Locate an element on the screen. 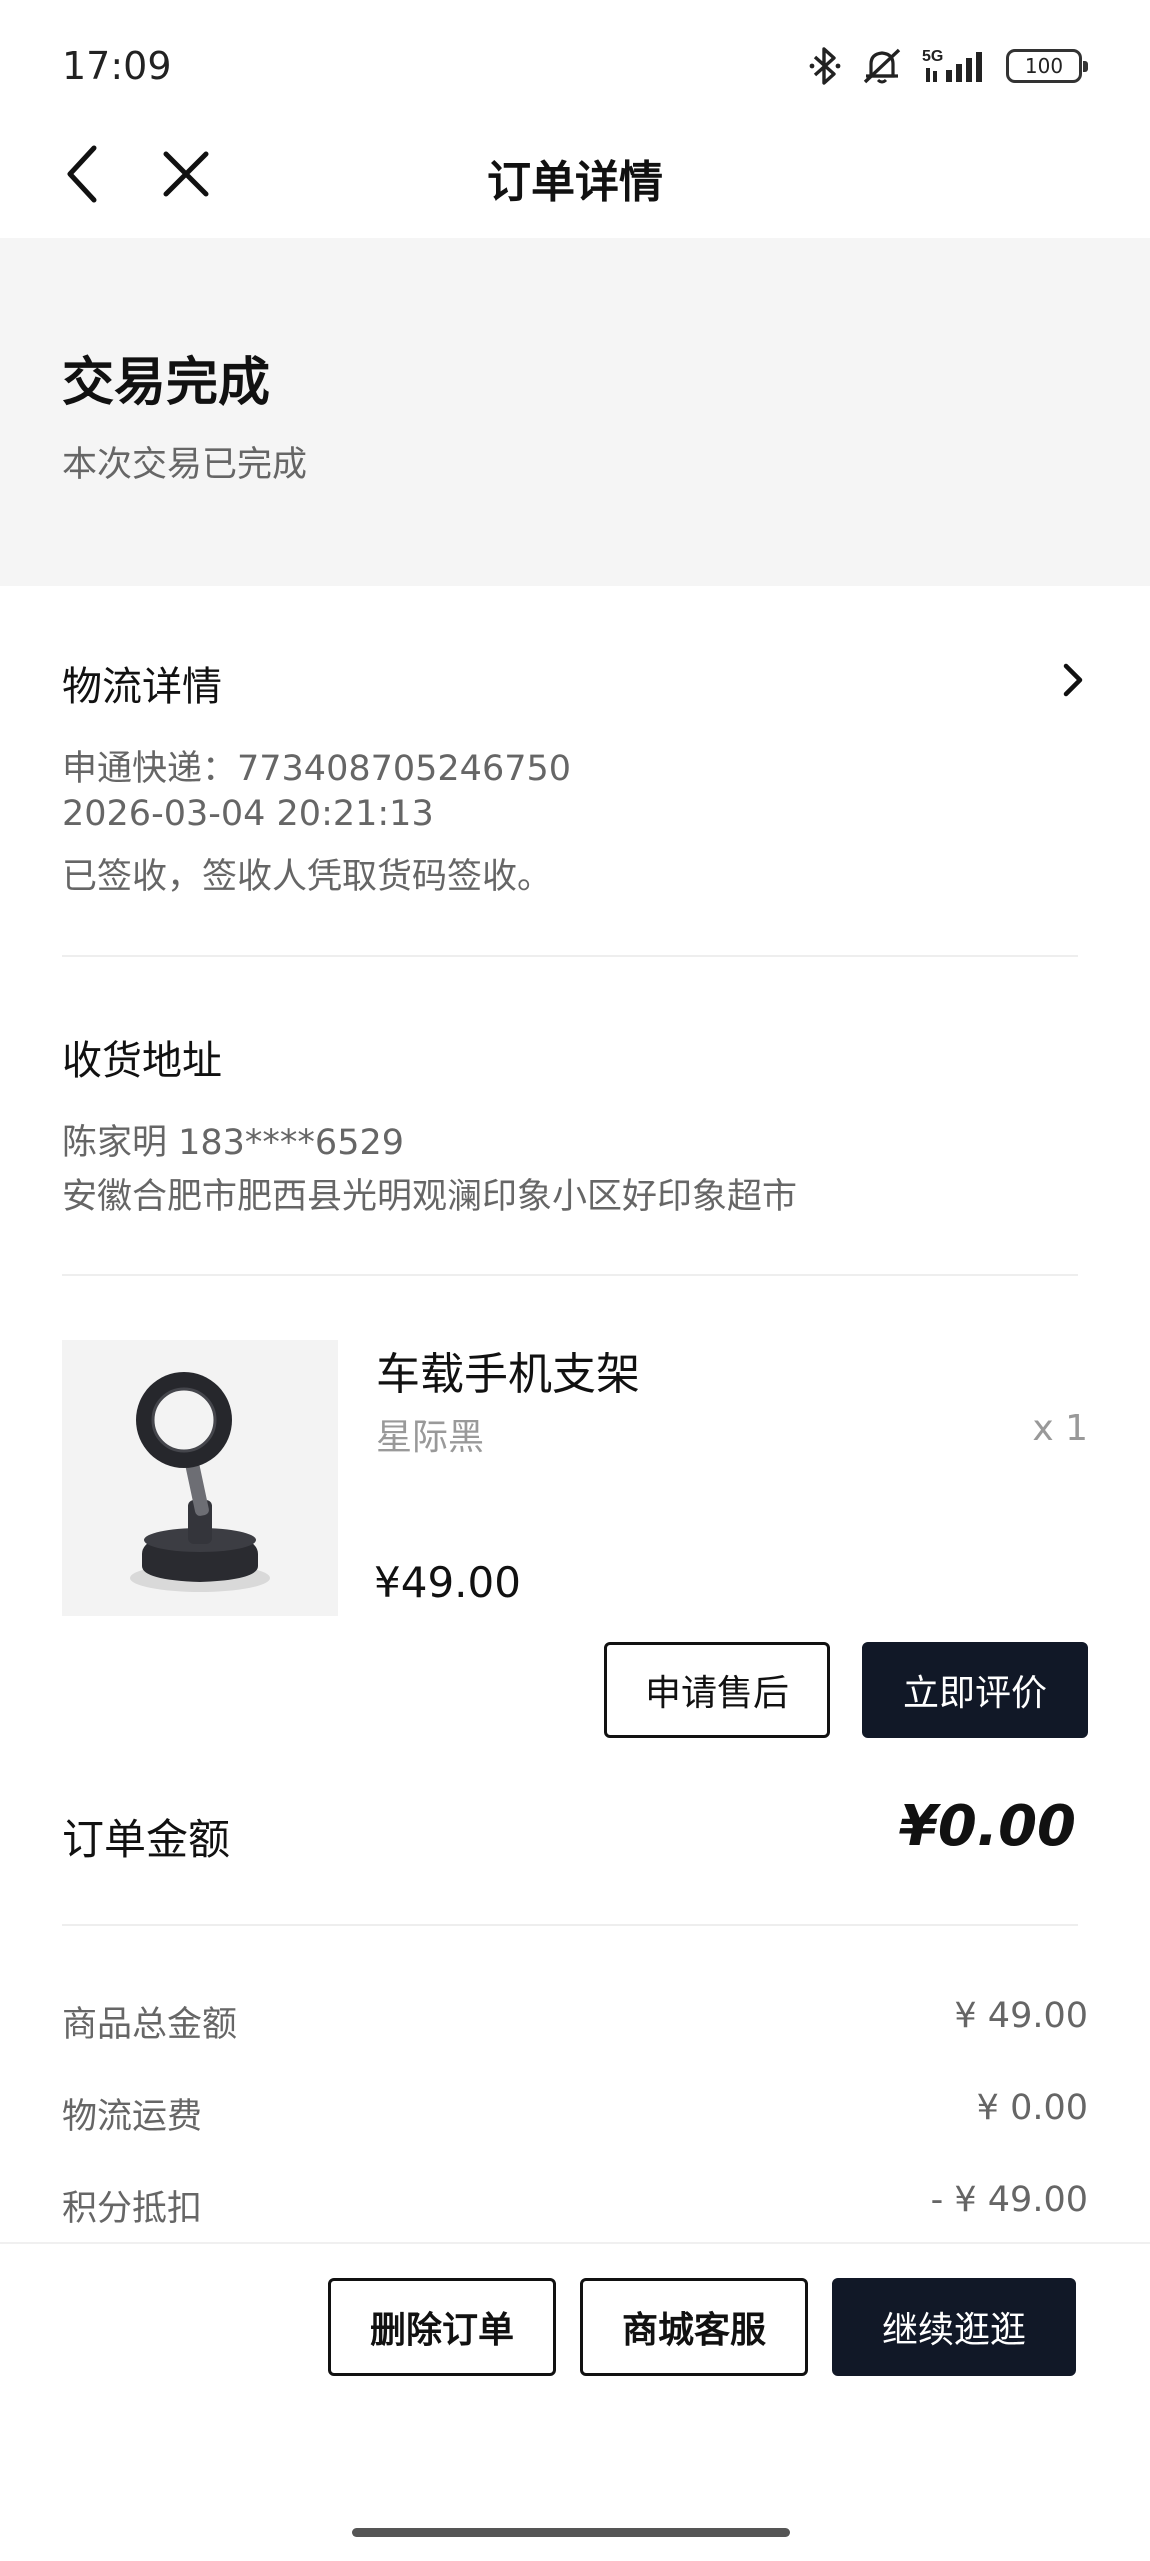  order-status-subtitle: 本次交易已完成 is located at coordinates (185, 465).